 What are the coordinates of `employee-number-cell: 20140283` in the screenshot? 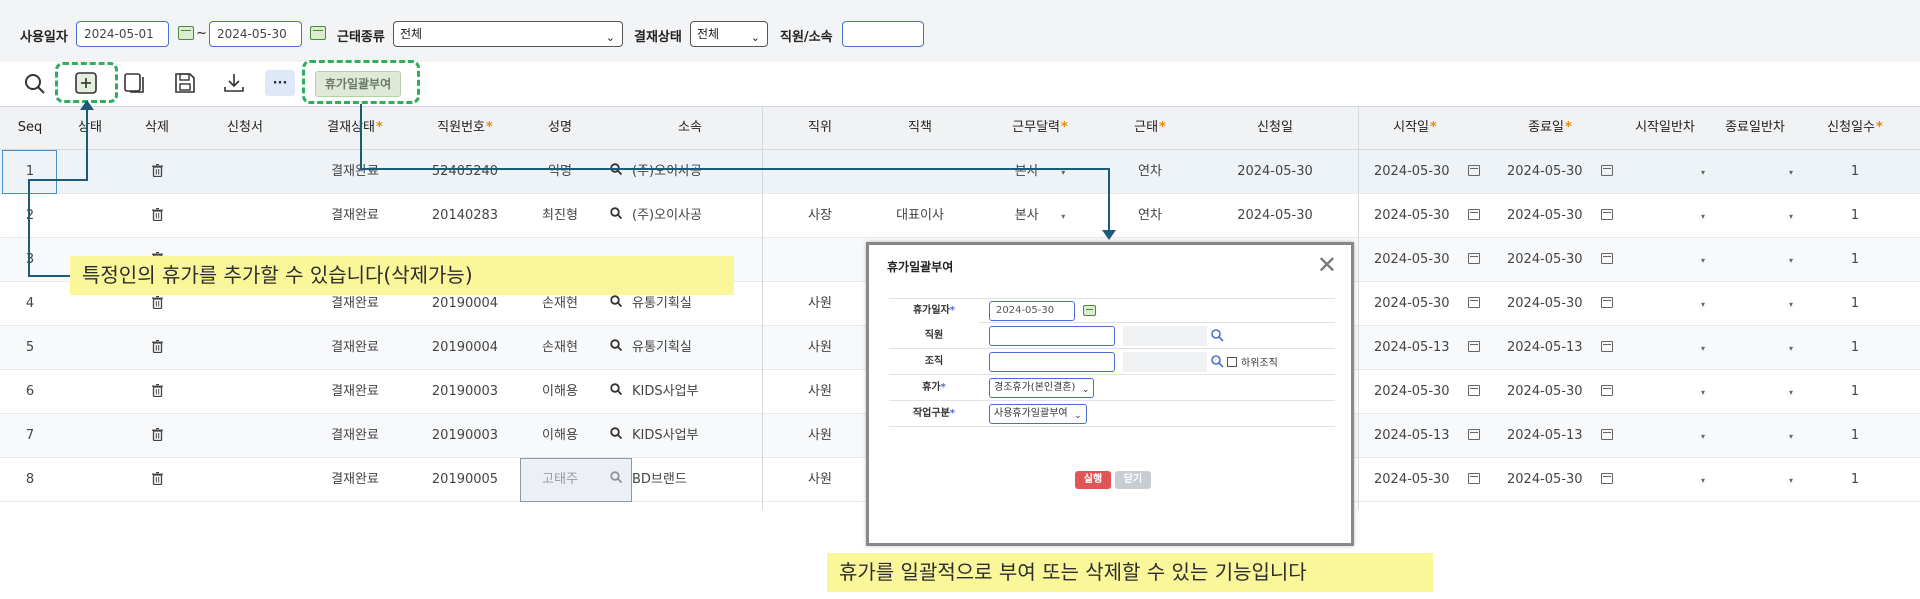 It's located at (465, 215).